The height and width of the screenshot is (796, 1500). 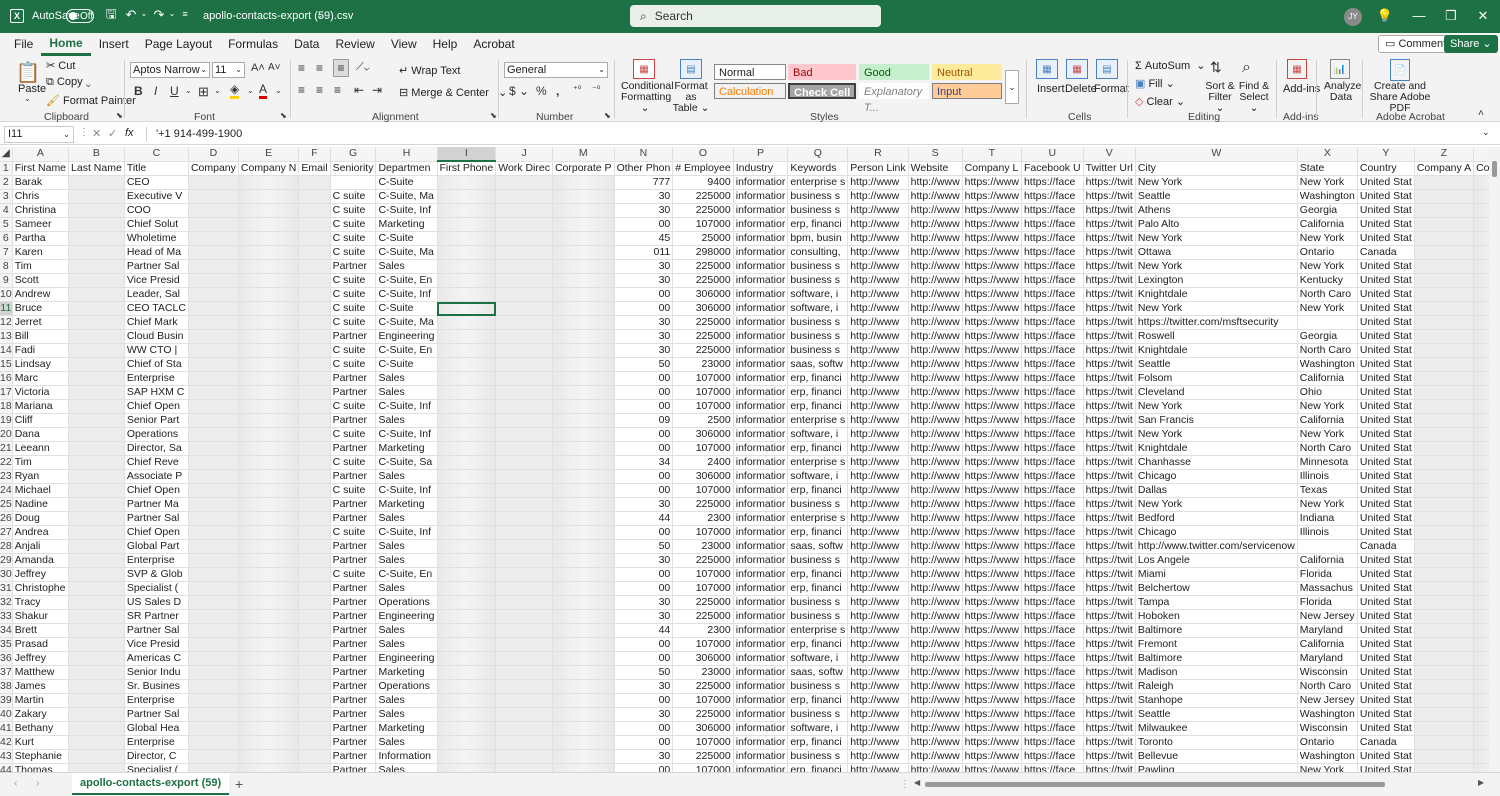 I want to click on table-cell: New York, so click(x=1327, y=308).